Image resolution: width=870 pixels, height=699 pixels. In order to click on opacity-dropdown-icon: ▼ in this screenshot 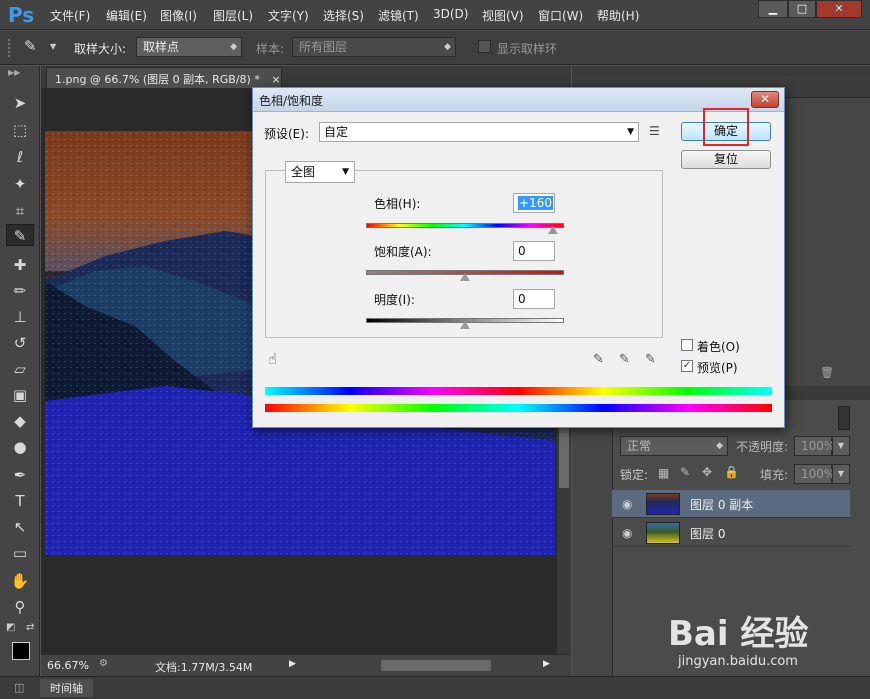, I will do `click(841, 446)`.